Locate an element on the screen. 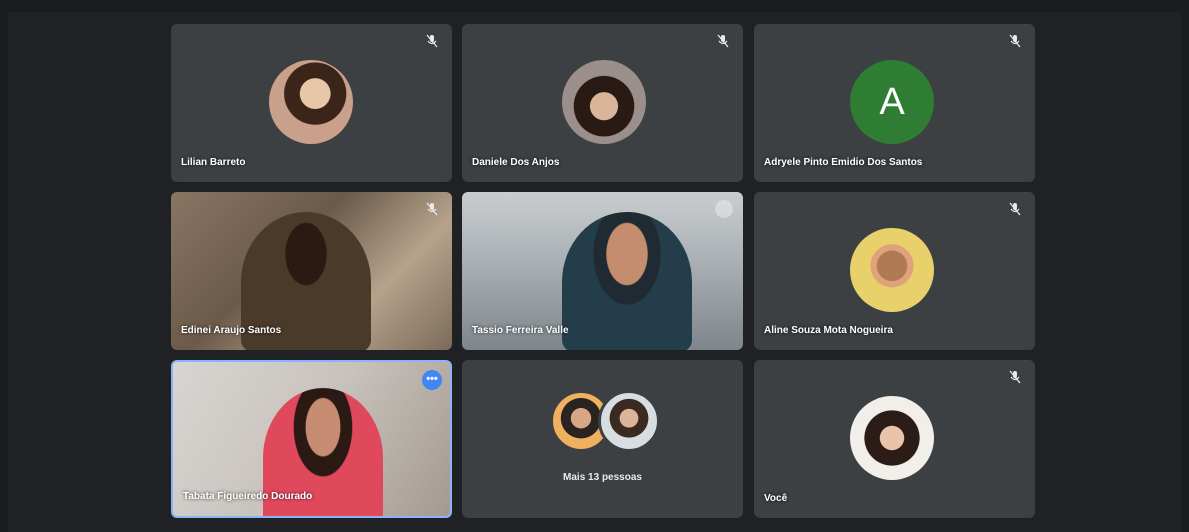 This screenshot has width=1189, height=532. participant-name: Você is located at coordinates (776, 498).